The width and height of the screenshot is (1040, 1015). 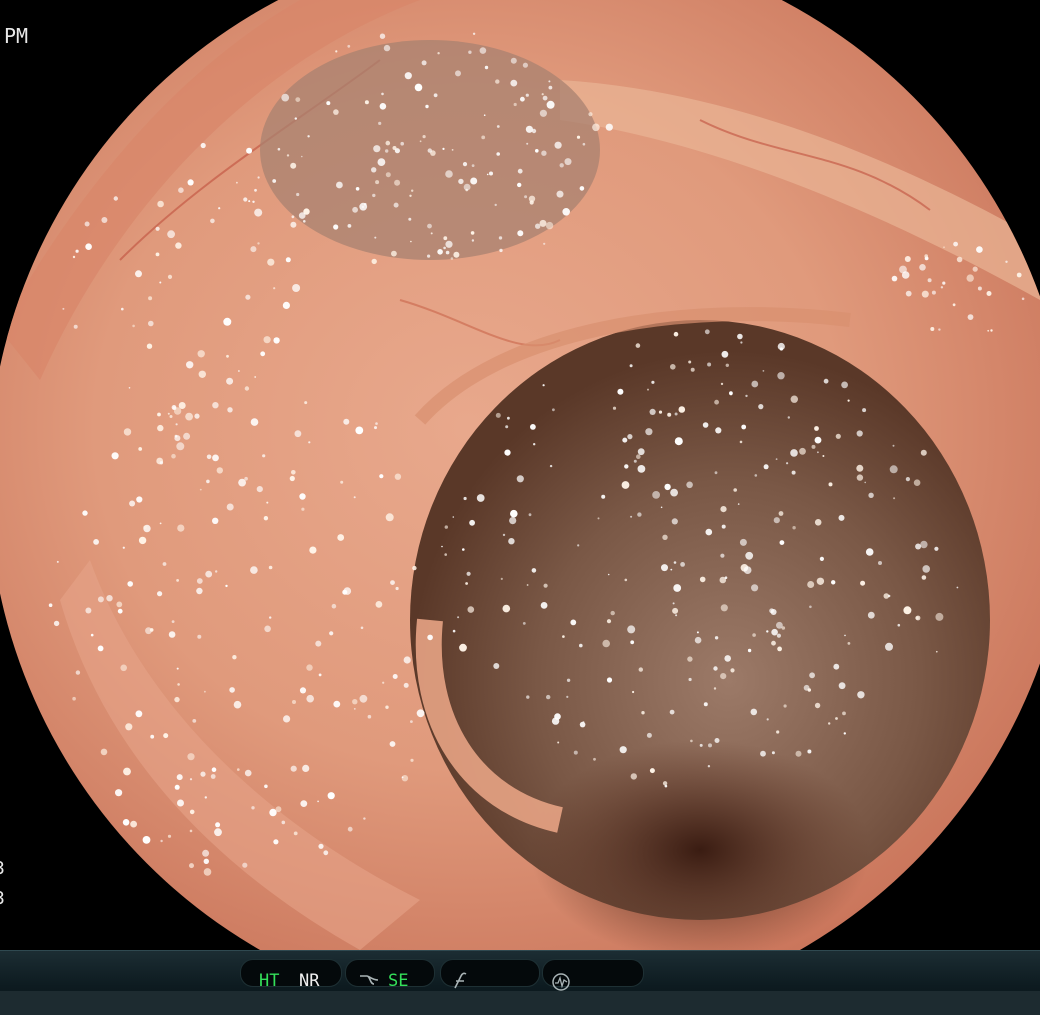 What do you see at coordinates (369, 980) in the screenshot?
I see `curve-icon` at bounding box center [369, 980].